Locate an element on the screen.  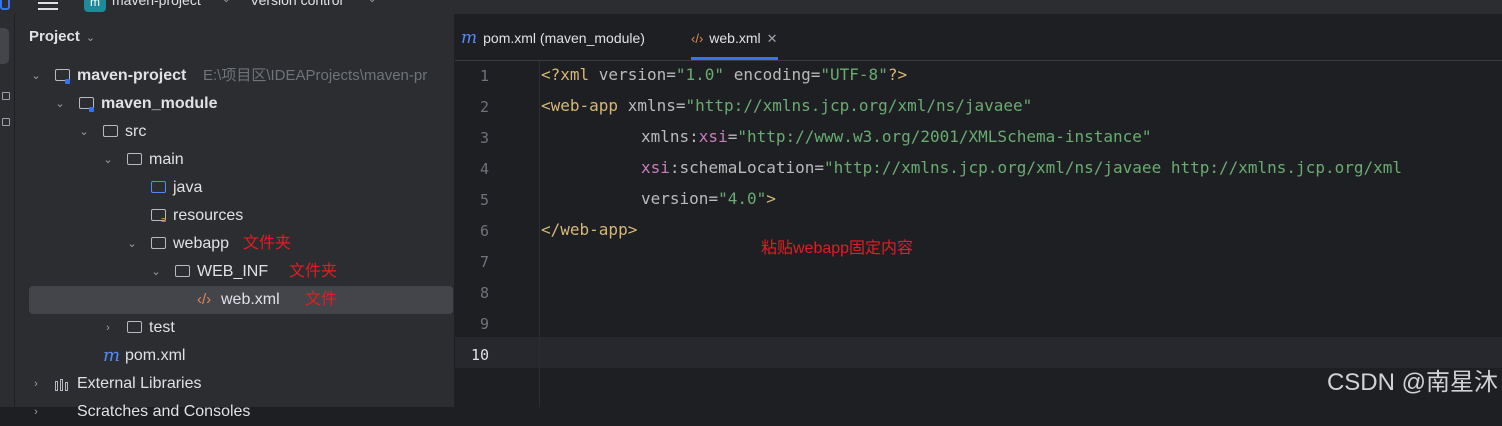
line-number: 9 is located at coordinates (484, 324).